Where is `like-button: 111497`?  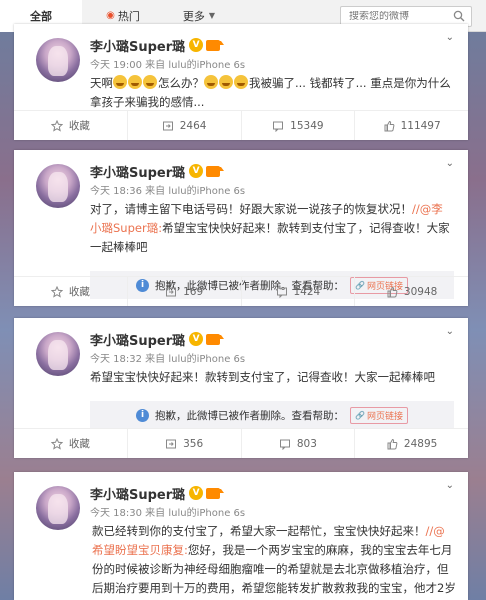 like-button: 111497 is located at coordinates (411, 125).